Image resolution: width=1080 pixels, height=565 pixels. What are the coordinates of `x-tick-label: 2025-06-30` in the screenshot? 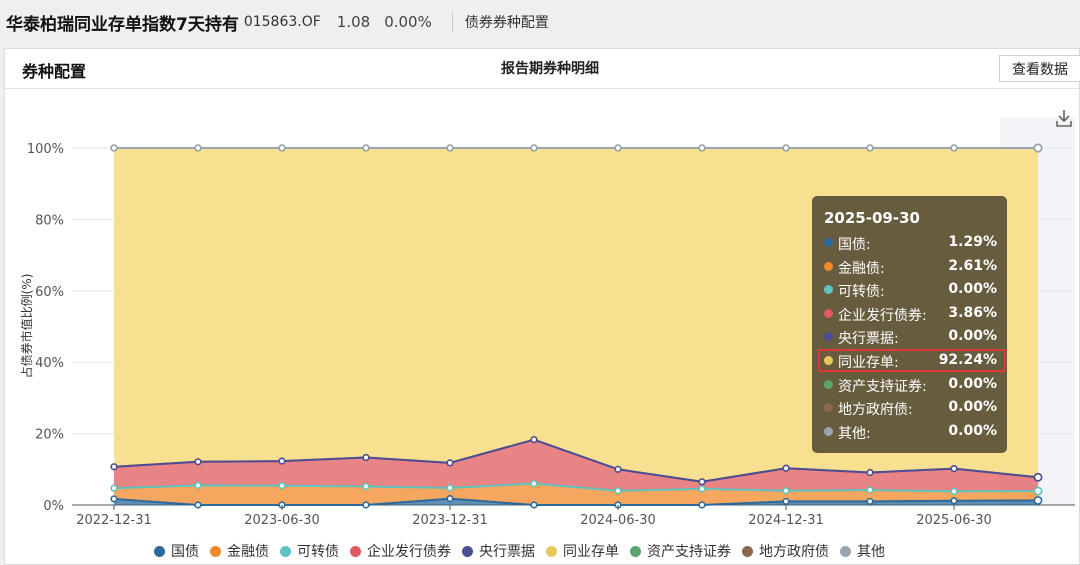 It's located at (954, 520).